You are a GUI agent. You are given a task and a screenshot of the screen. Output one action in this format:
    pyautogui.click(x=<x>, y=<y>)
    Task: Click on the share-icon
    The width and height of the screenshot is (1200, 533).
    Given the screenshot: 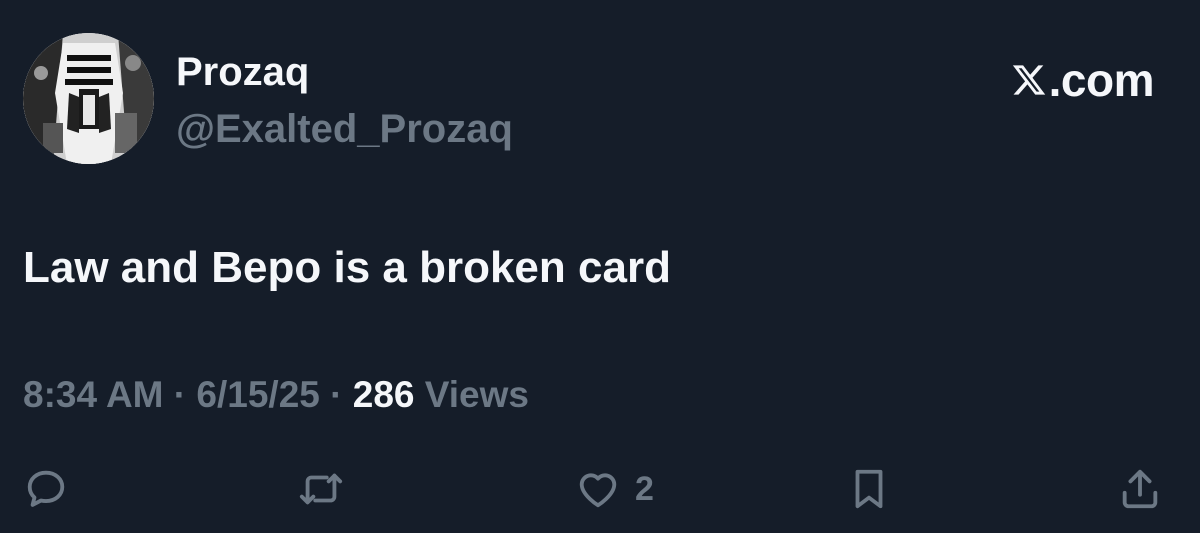 What is the action you would take?
    pyautogui.click(x=1140, y=489)
    